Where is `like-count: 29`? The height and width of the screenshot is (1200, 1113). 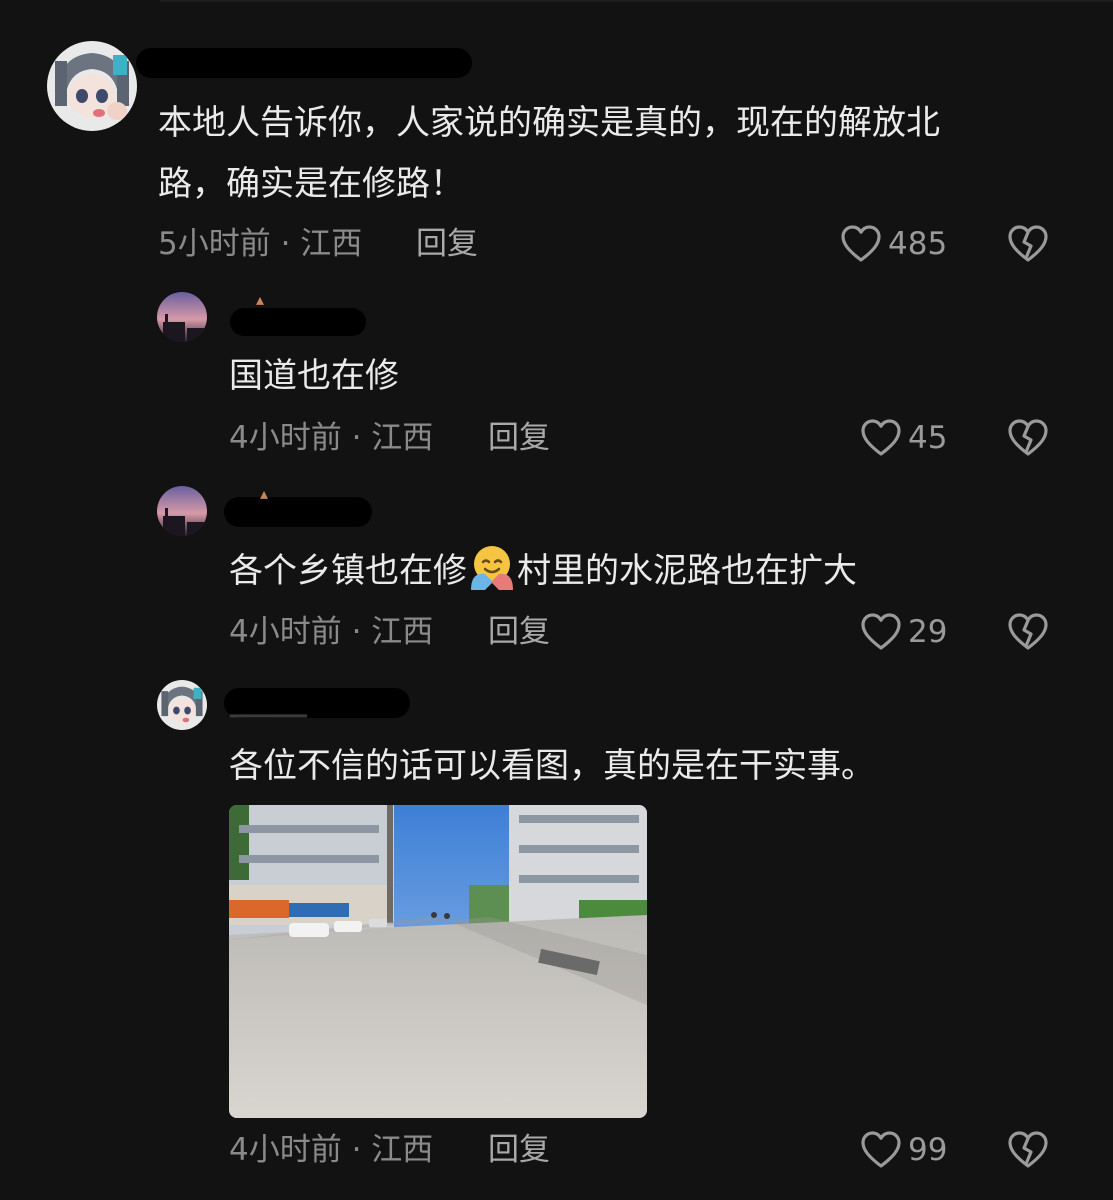 like-count: 29 is located at coordinates (928, 632).